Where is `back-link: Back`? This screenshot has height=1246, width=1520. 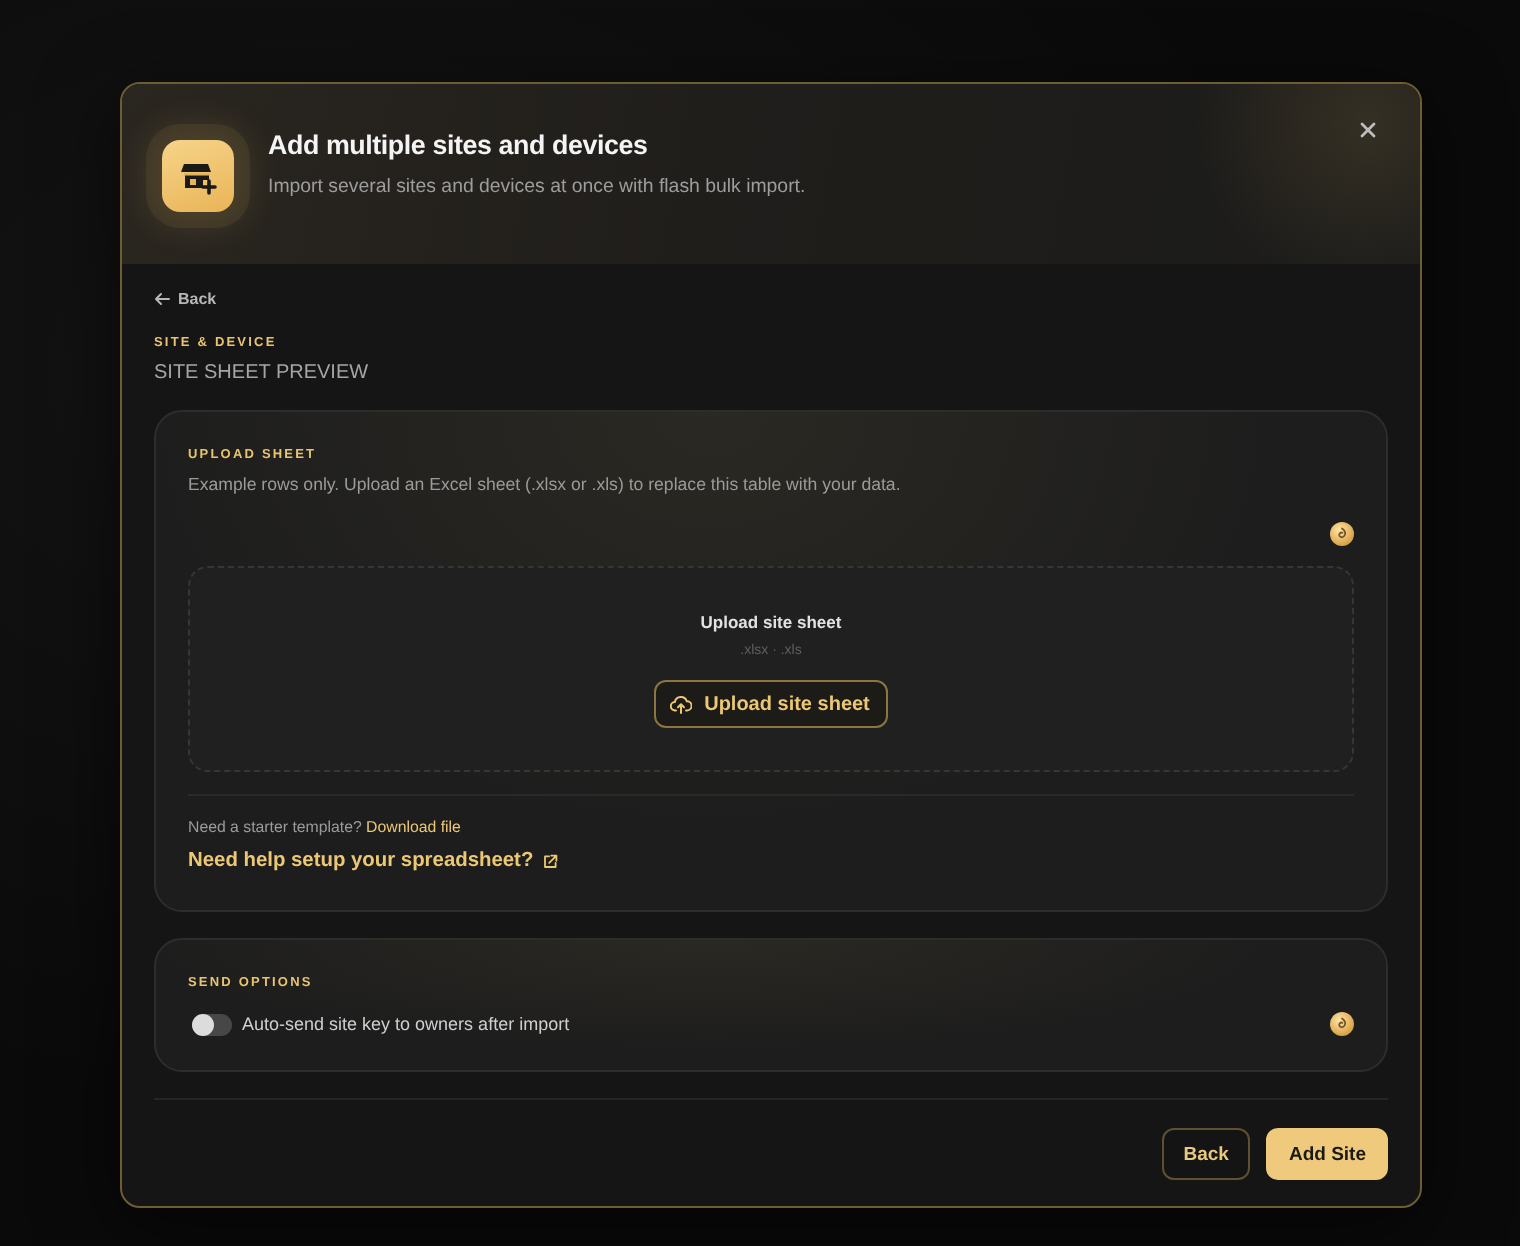
back-link: Back is located at coordinates (185, 298).